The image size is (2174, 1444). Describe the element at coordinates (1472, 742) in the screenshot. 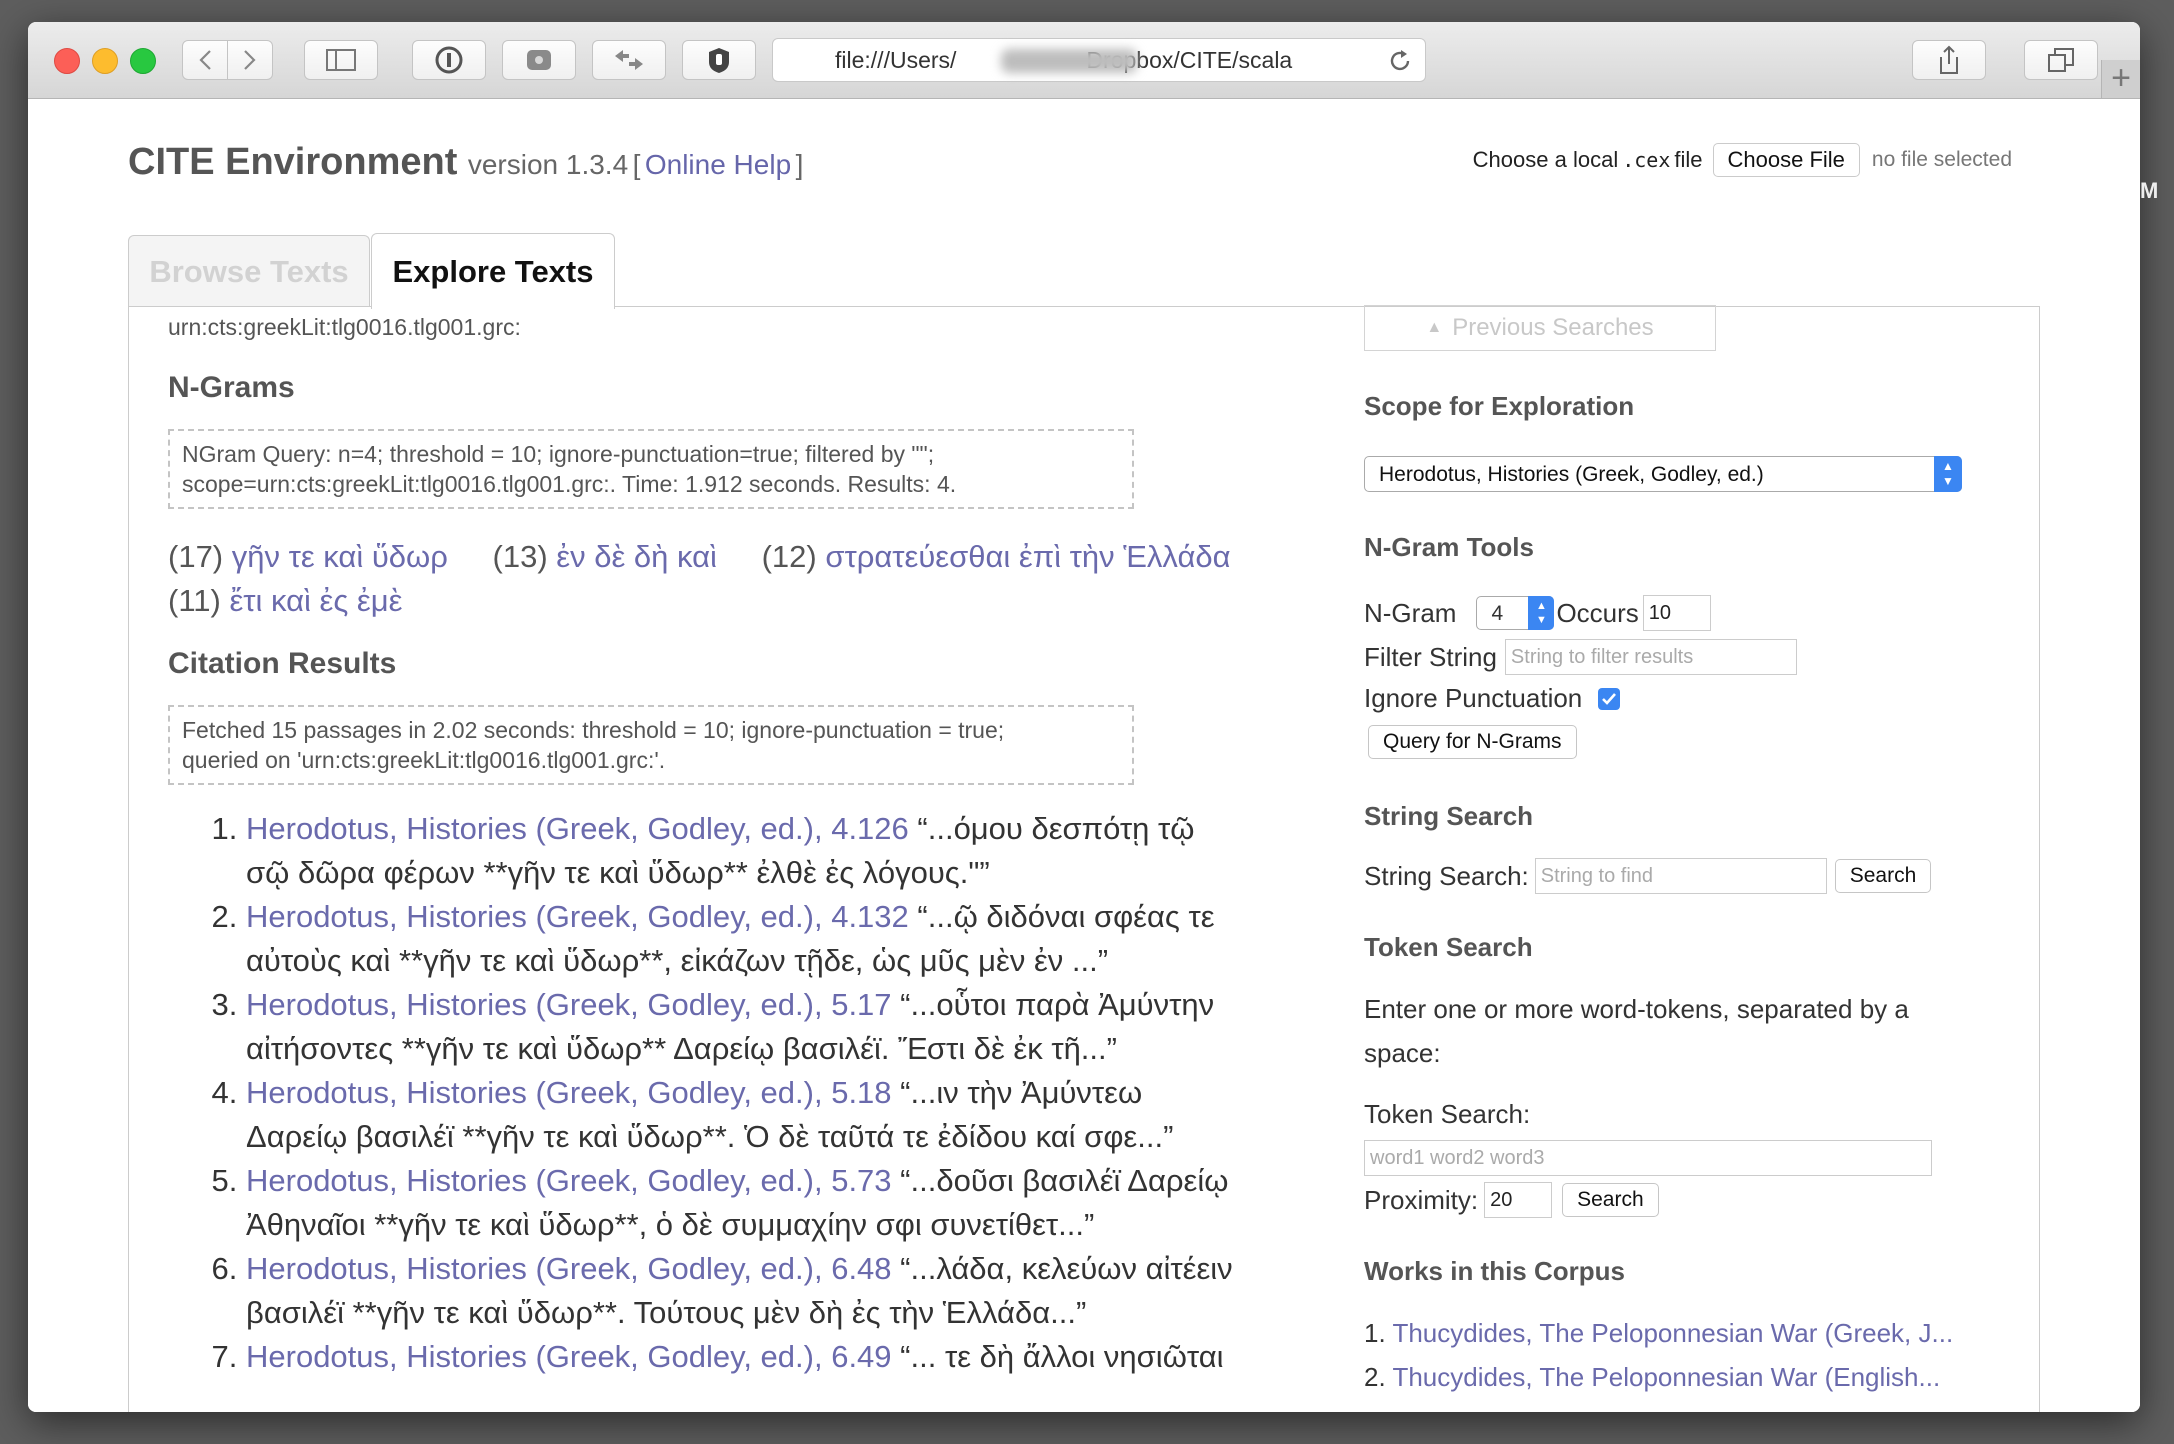

I see `query-ngrams-button: Query for N-Grams` at that location.